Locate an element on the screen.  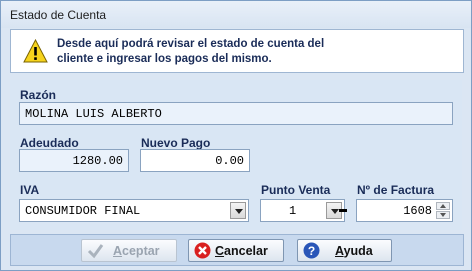
punto-venta-select: 1 is located at coordinates (302, 210).